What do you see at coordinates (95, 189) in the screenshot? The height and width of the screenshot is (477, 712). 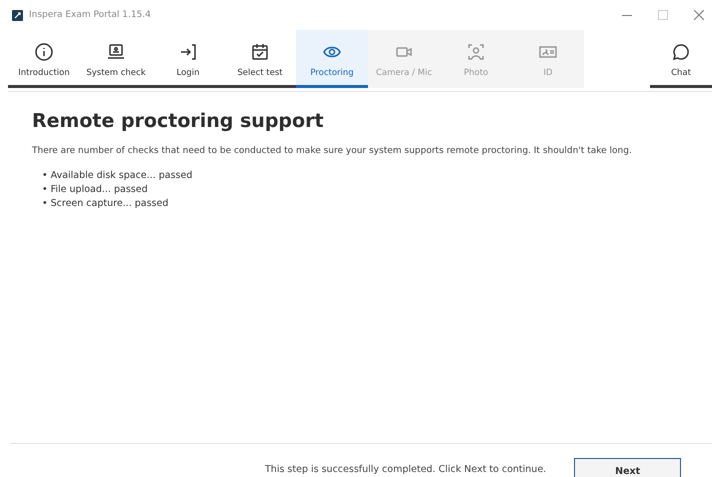 I see `check-result: • File upload... passed` at bounding box center [95, 189].